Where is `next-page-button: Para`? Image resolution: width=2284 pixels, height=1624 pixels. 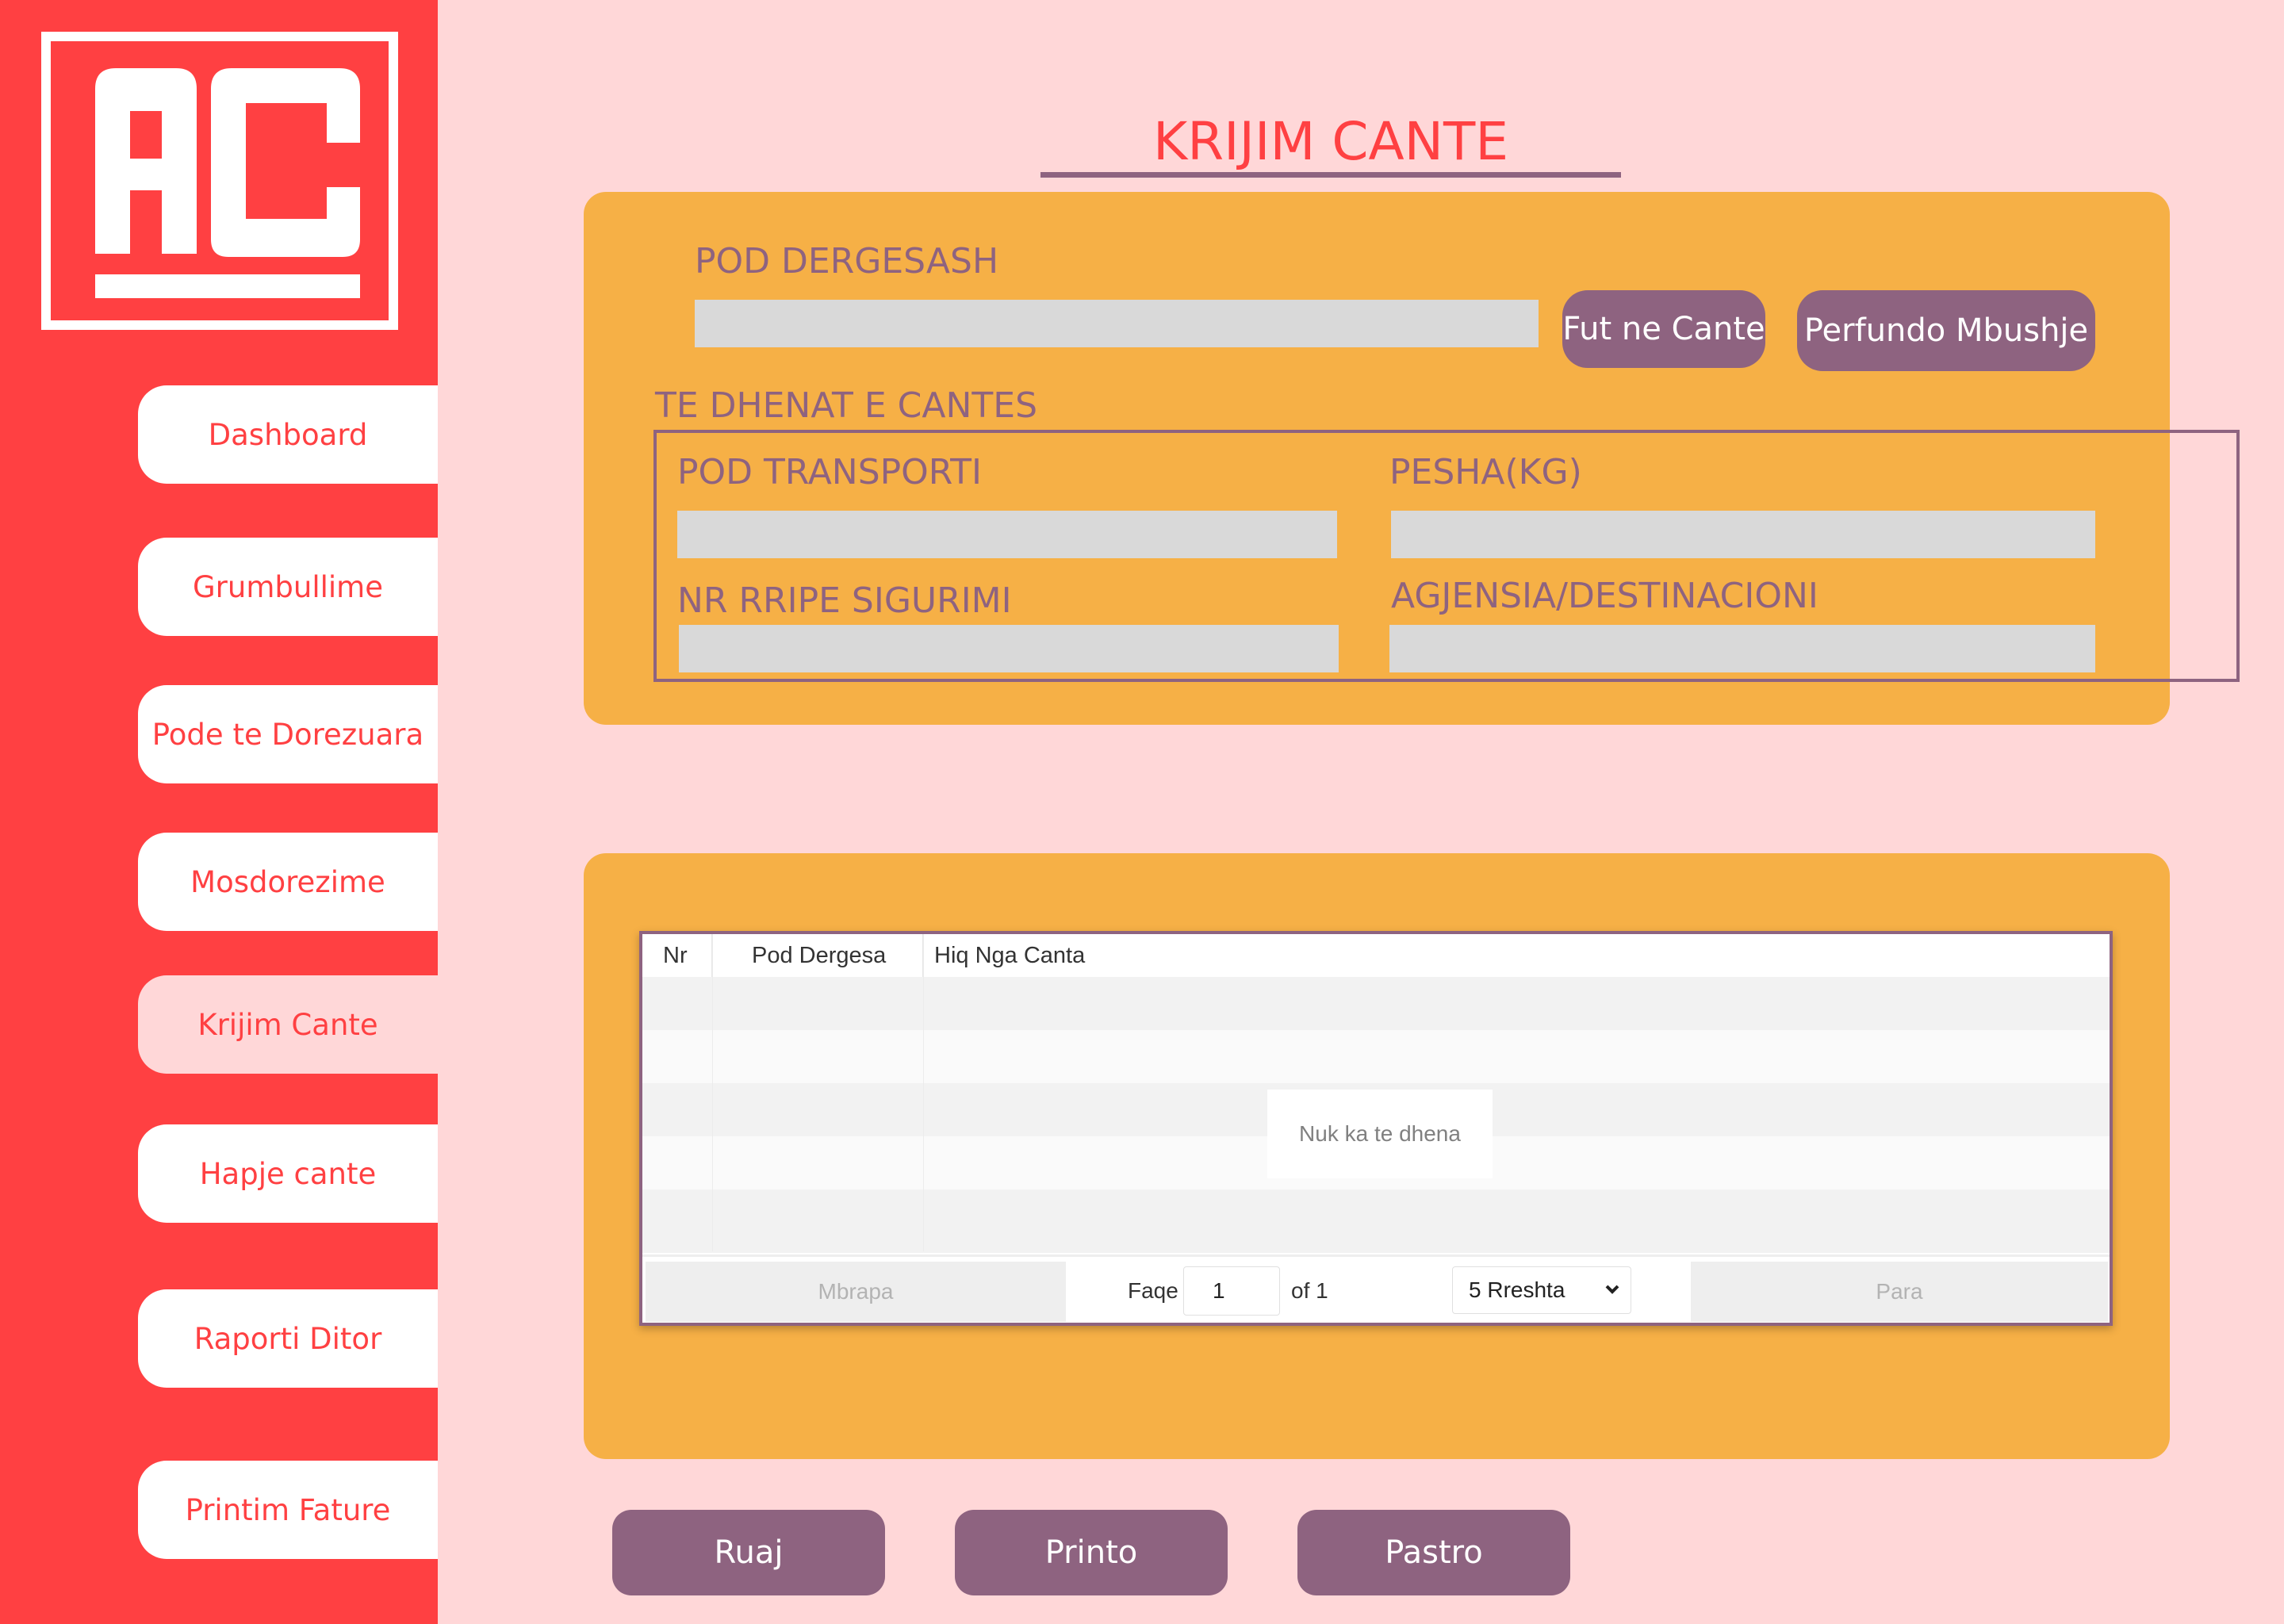
next-page-button: Para is located at coordinates (1899, 1292).